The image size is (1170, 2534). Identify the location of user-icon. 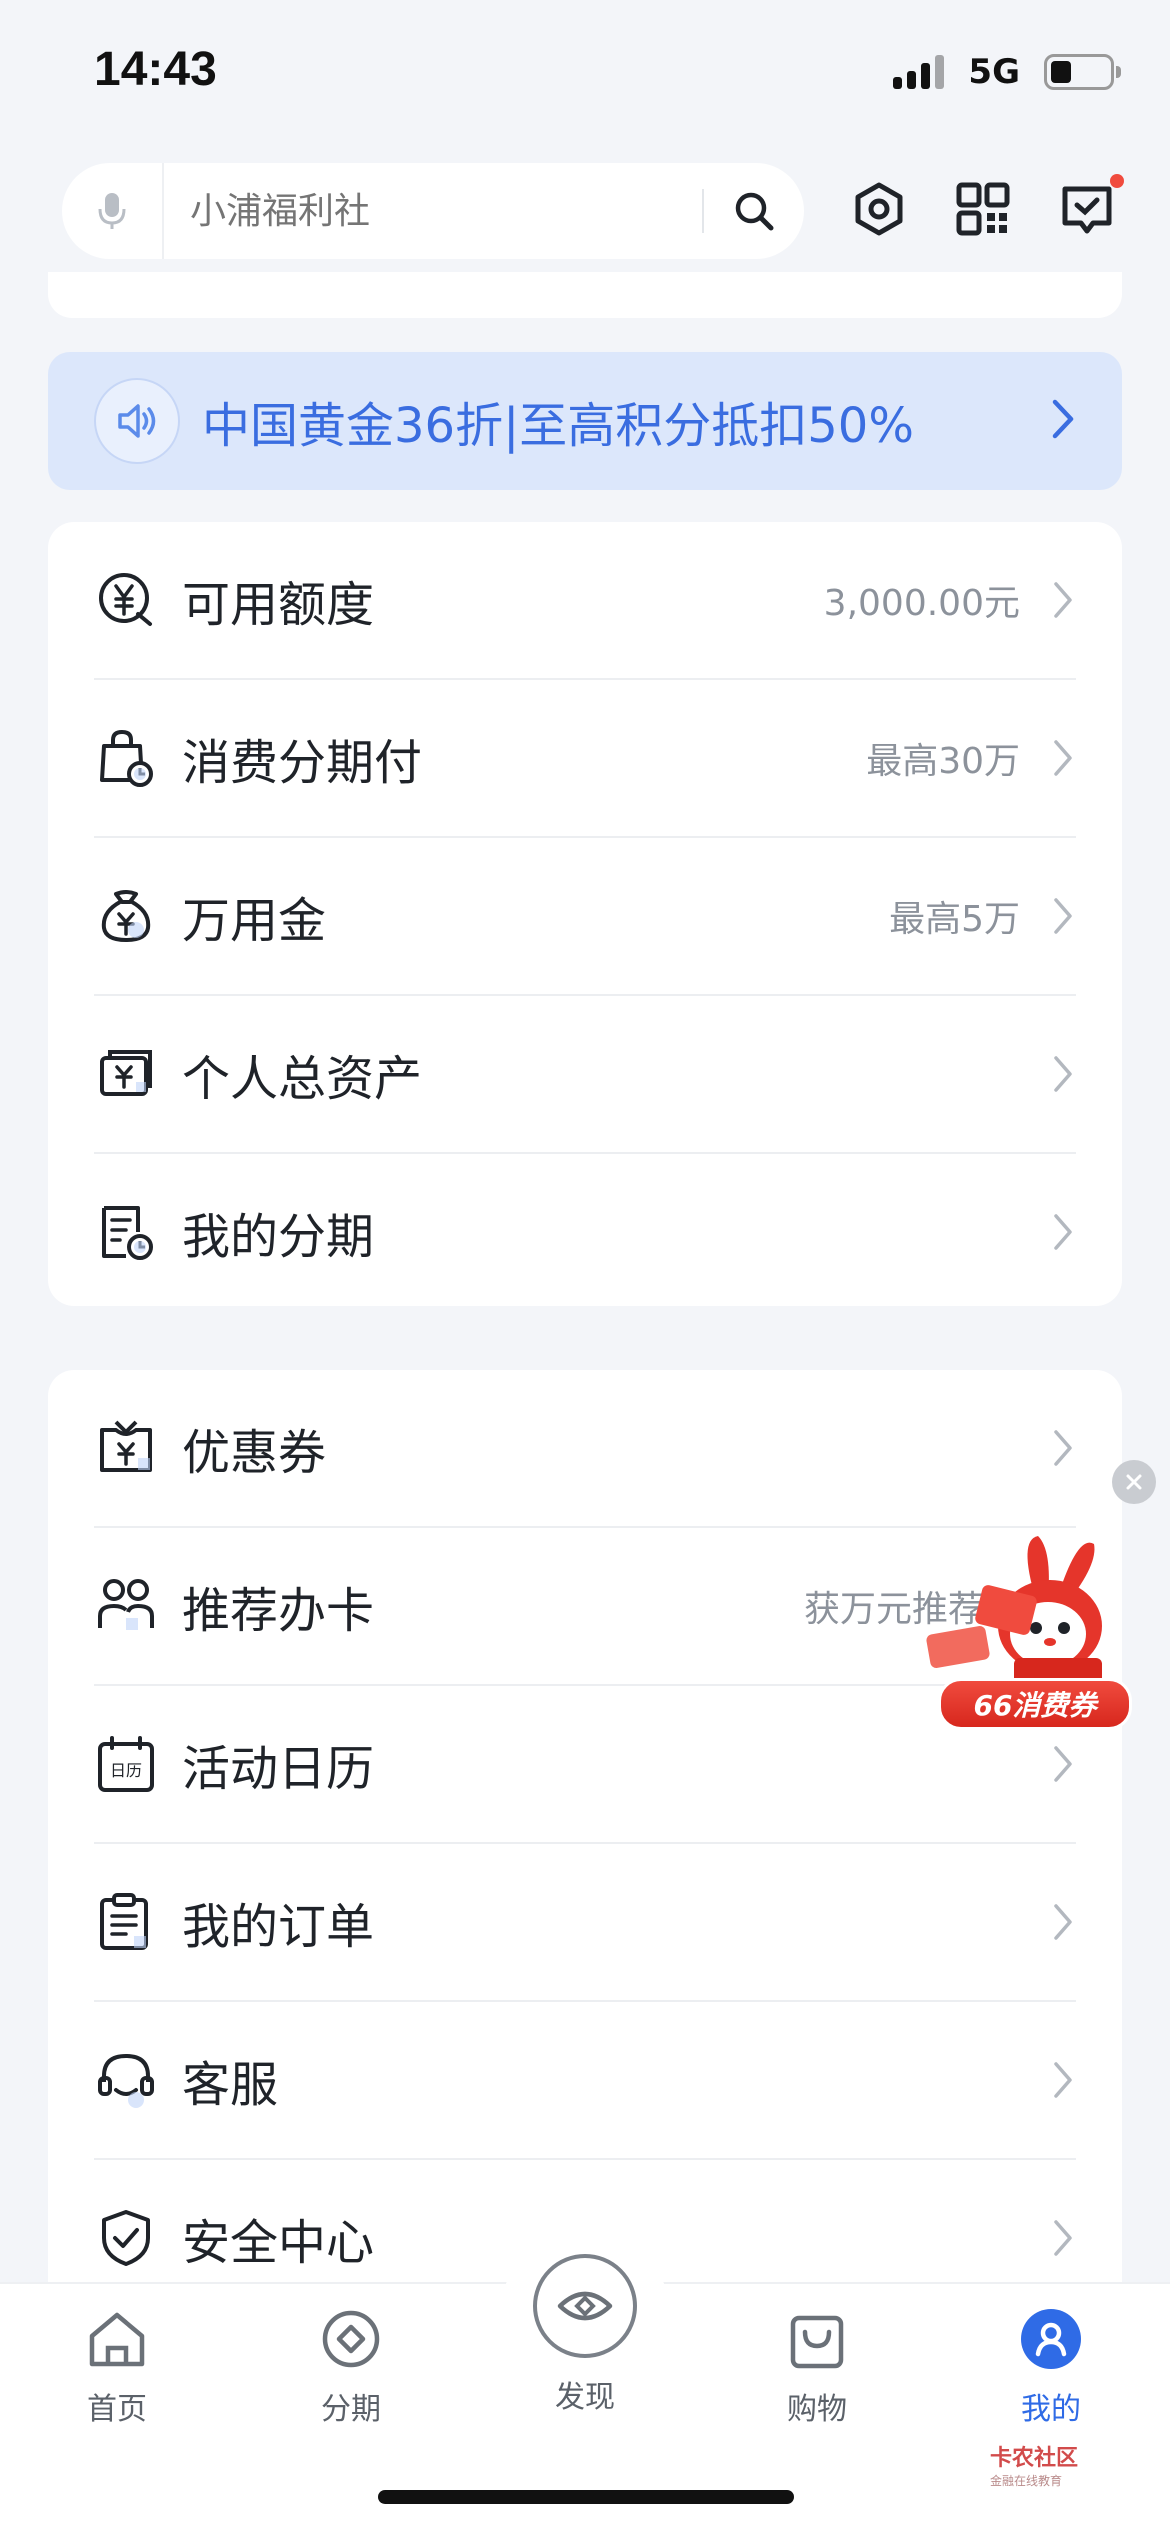
(1051, 2339).